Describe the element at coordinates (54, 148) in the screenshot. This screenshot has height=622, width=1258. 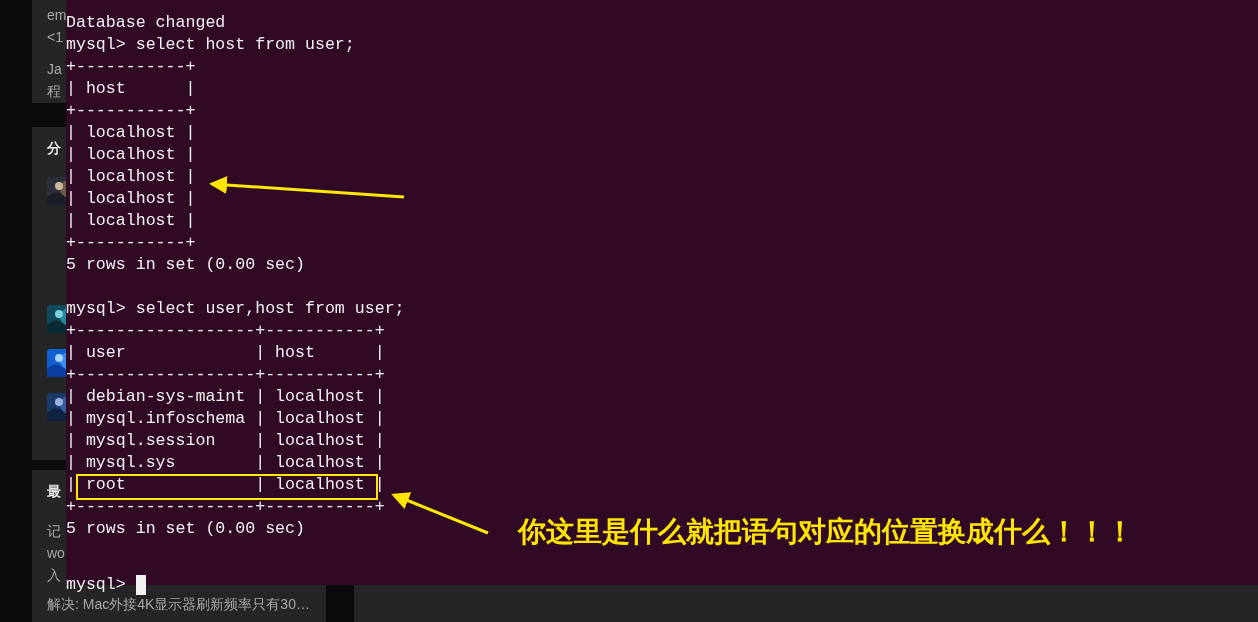
I see `section-heading: 分` at that location.